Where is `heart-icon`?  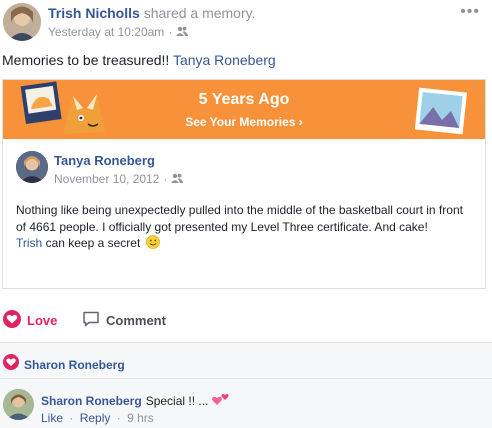 heart-icon is located at coordinates (11, 364).